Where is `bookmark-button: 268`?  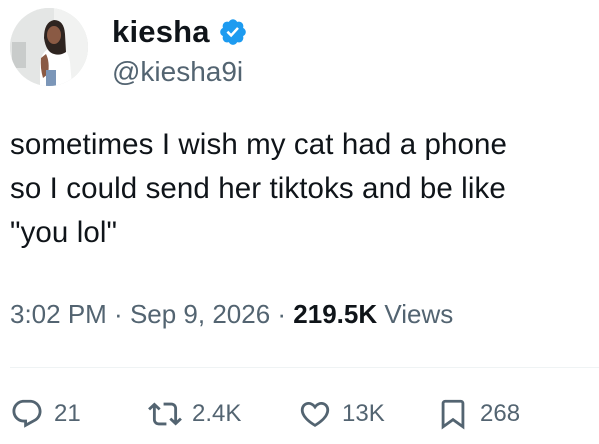
bookmark-button: 268 is located at coordinates (478, 414).